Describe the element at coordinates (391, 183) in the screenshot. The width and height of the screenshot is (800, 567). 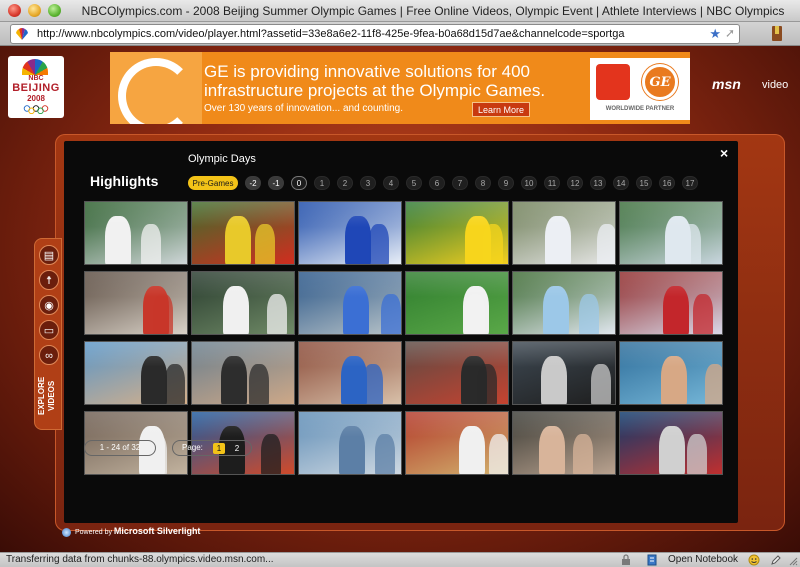
I see `olympic-day-4: 4` at that location.